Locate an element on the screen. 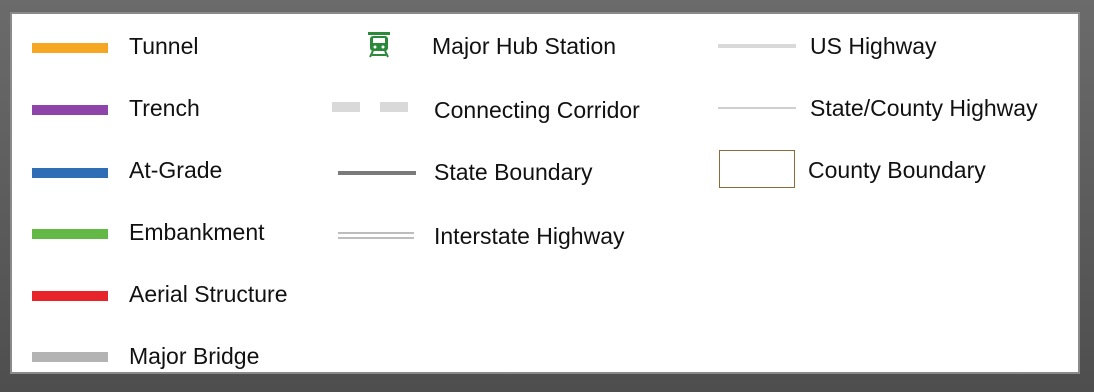  aerial-structure-label: Aerial Structure is located at coordinates (208, 293).